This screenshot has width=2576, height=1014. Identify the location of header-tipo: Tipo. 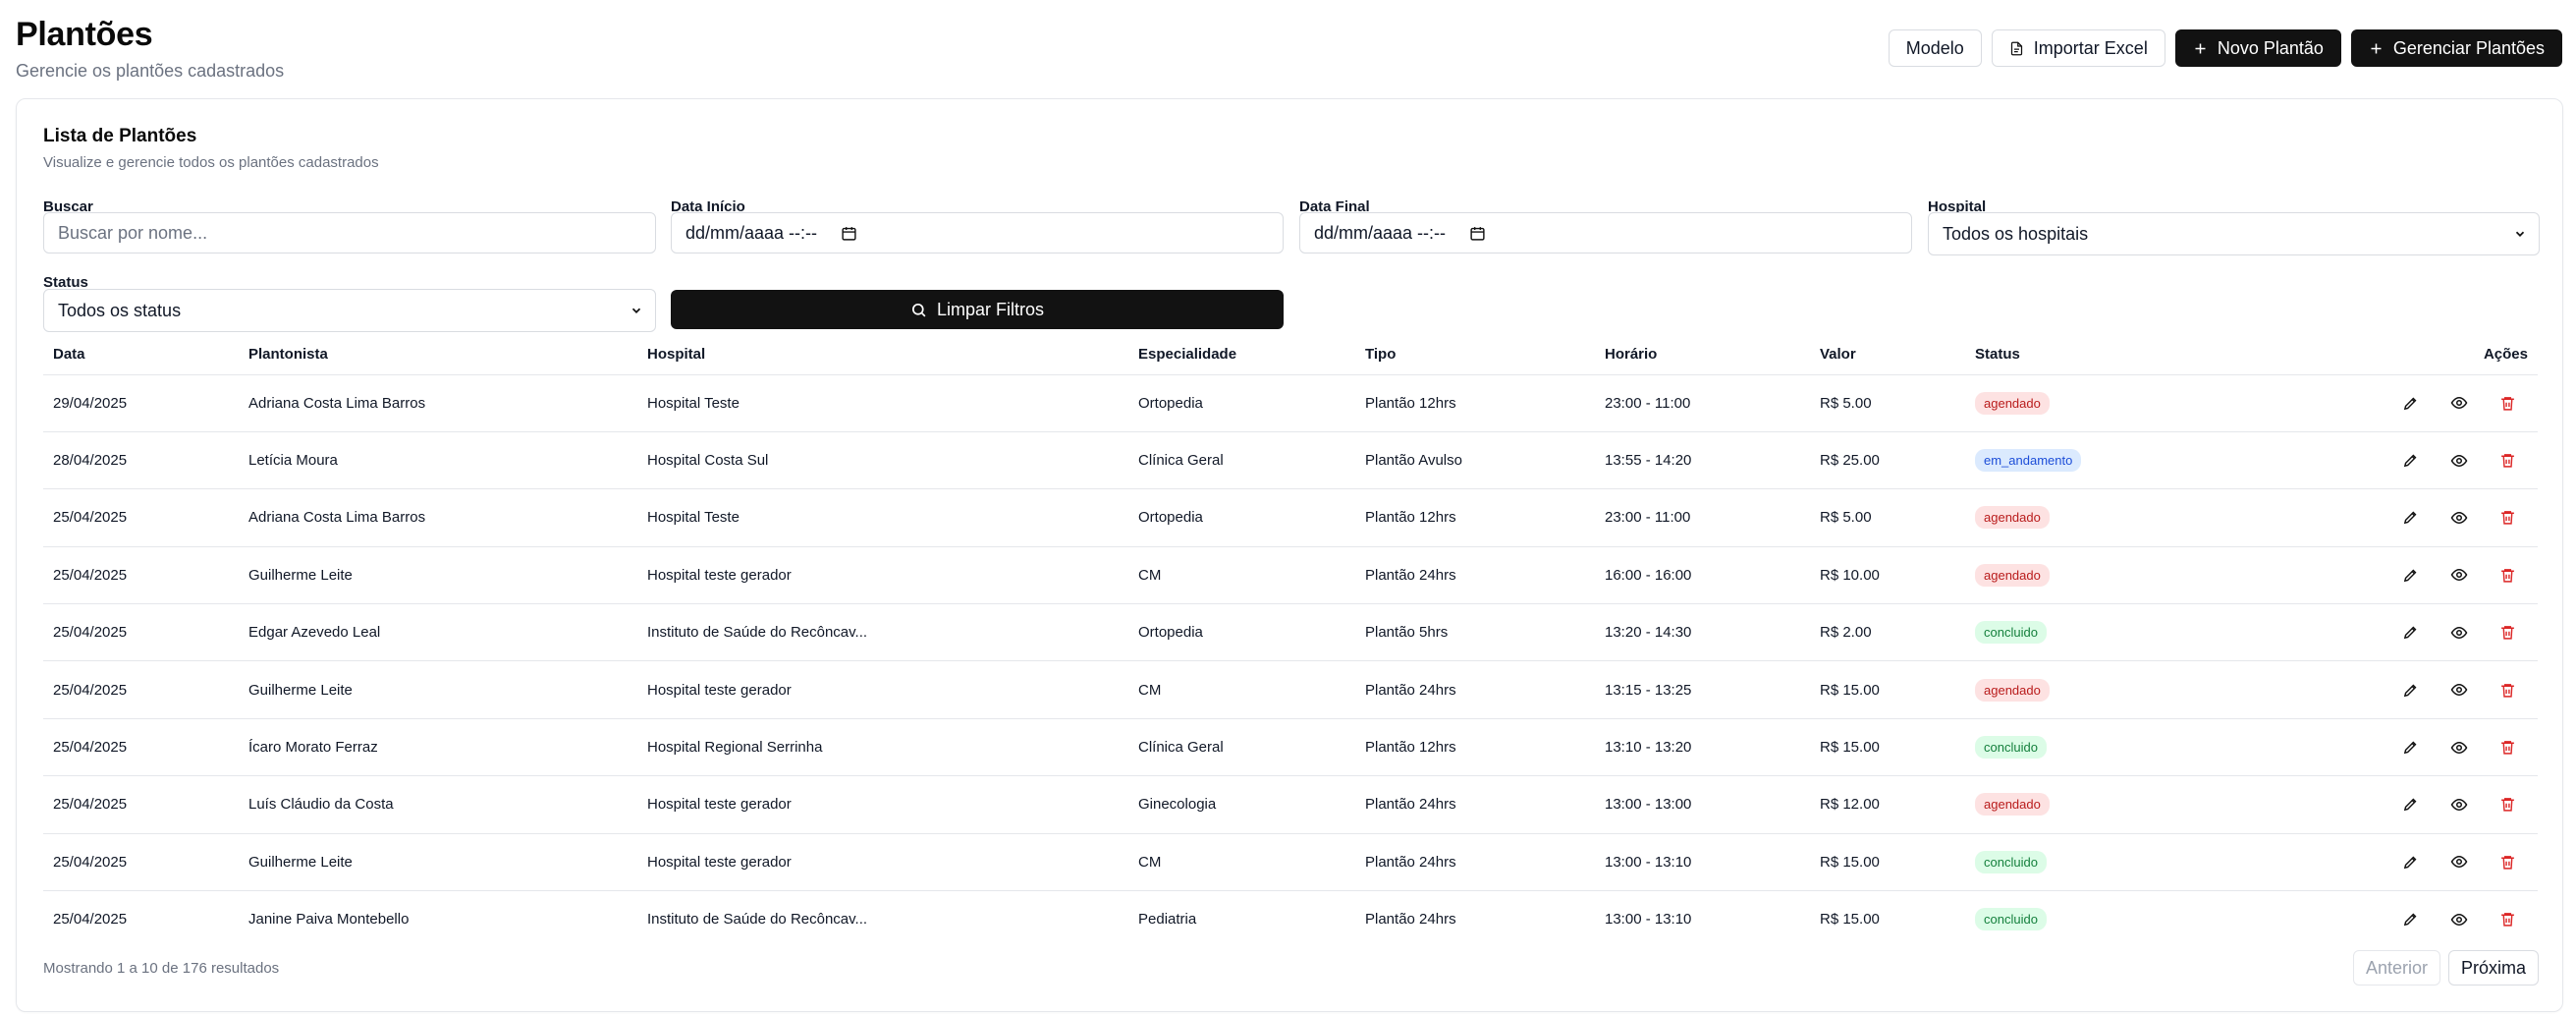
(1475, 355).